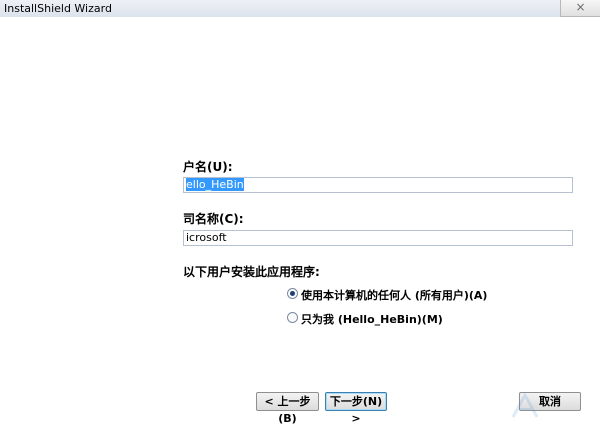 Image resolution: width=600 pixels, height=427 pixels. Describe the element at coordinates (394, 295) in the screenshot. I see `radio-all-users-label: 使用本计算机的任何人 (所有用户)(A)` at that location.